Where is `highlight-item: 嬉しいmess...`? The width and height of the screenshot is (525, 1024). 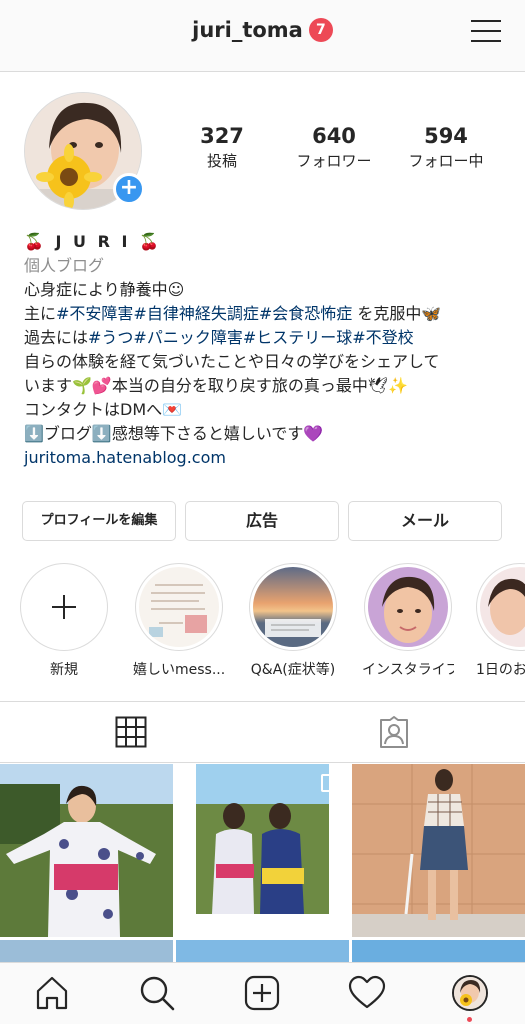
highlight-item: 嬉しいmess... is located at coordinates (179, 621).